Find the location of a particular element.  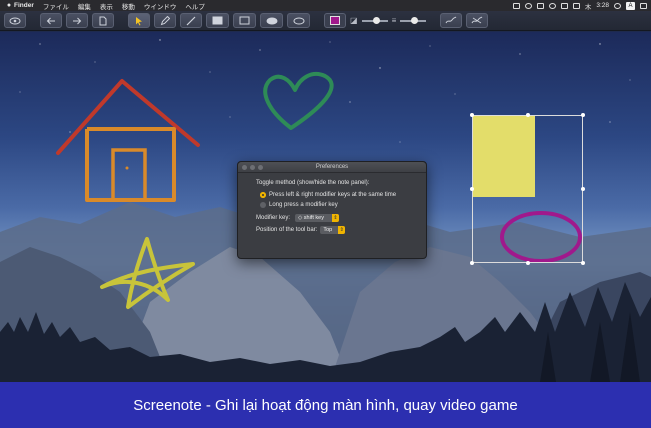

menu-file: ファイル is located at coordinates (56, 6).